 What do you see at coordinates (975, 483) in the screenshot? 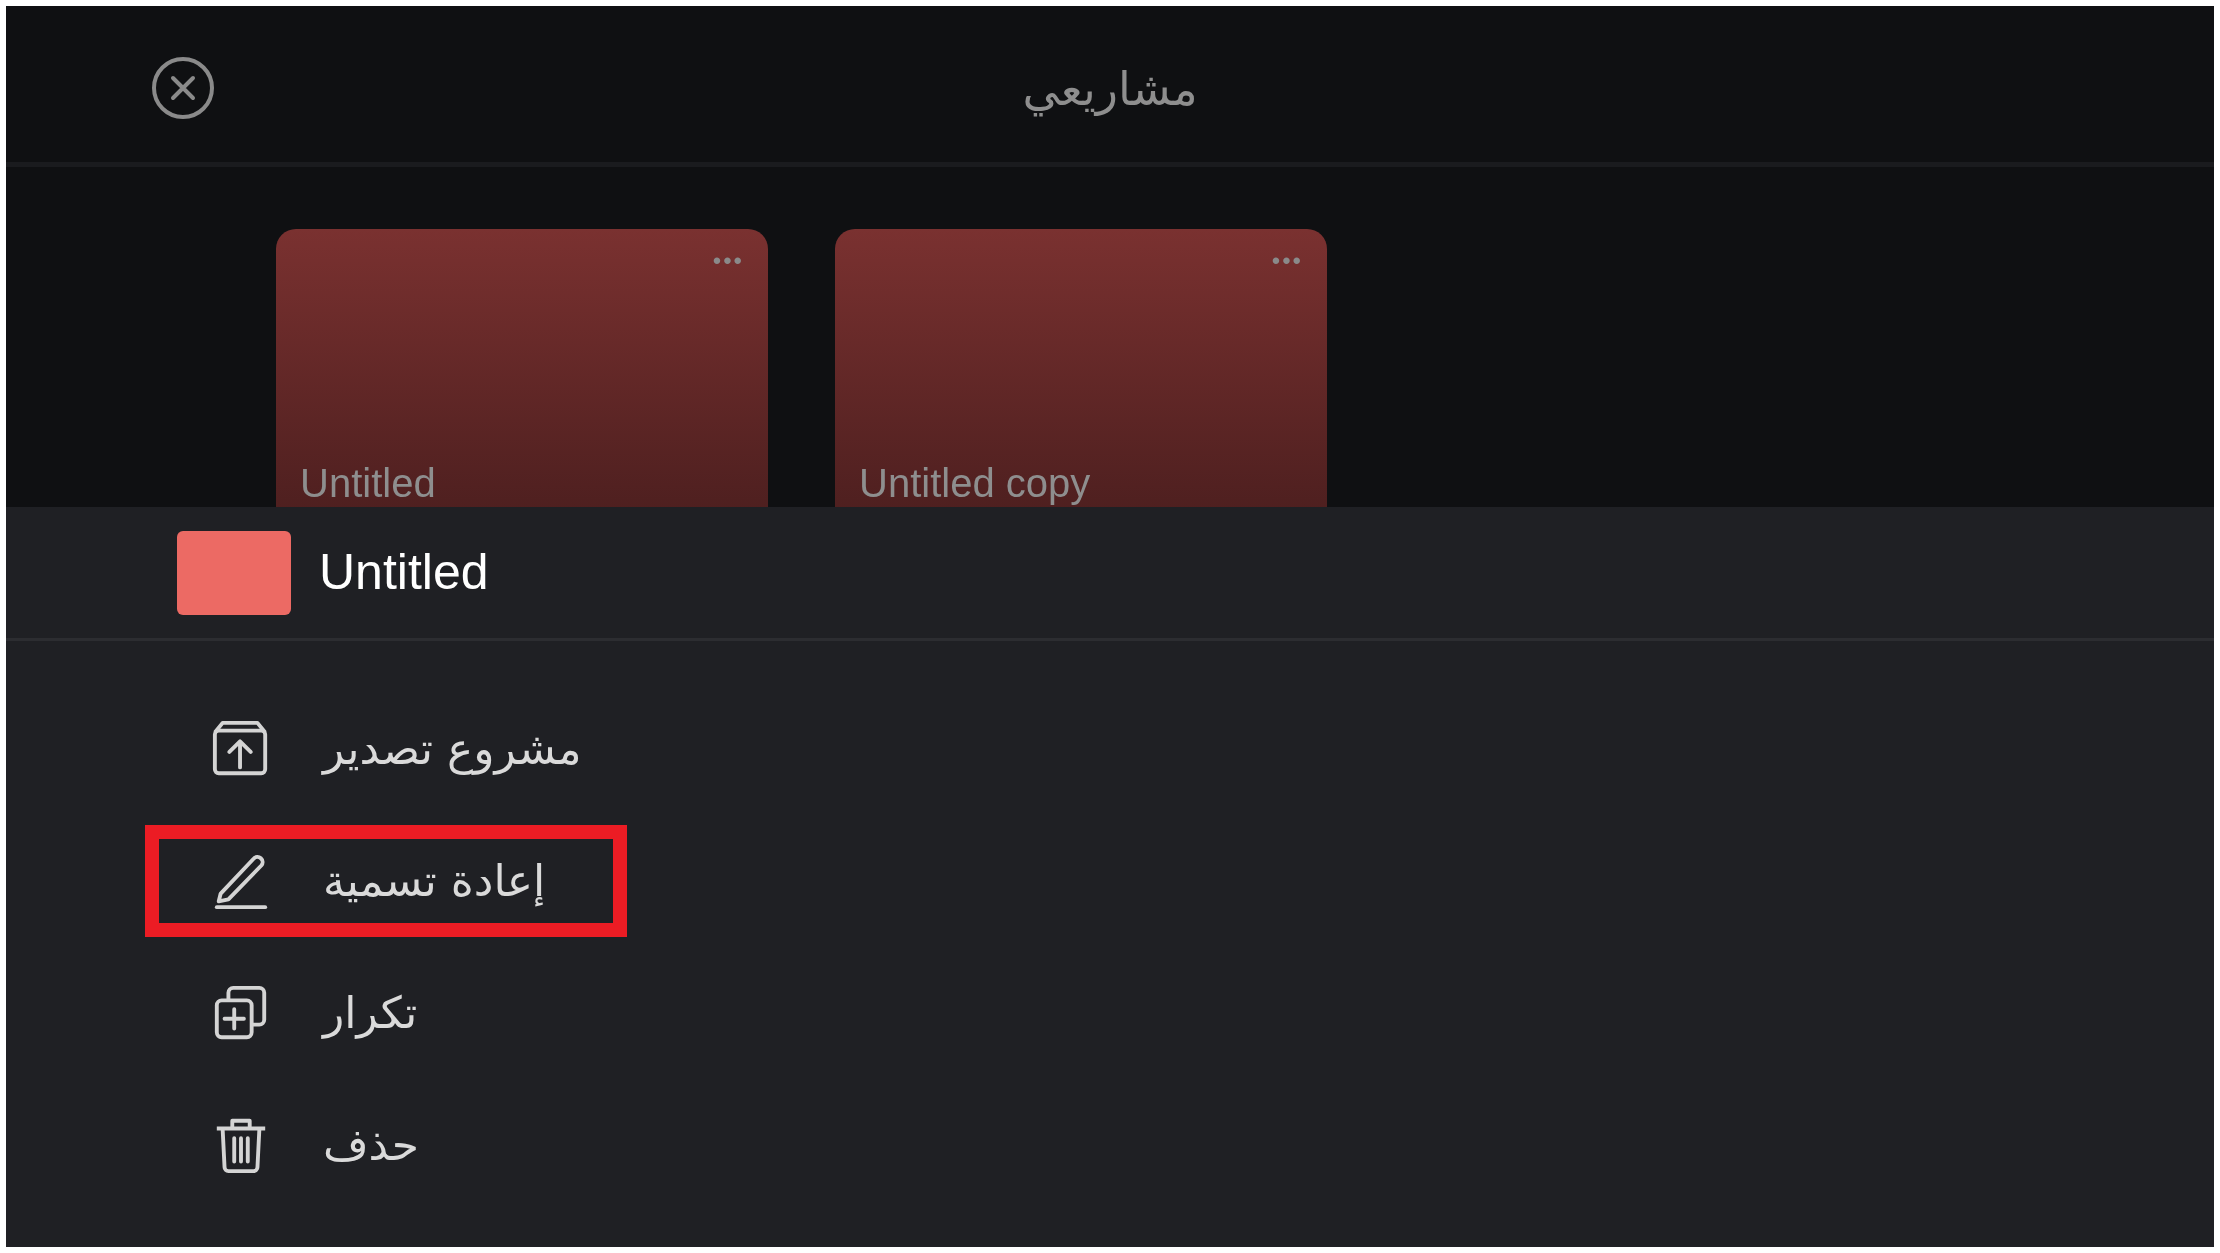
I see `project-name: Untitled copy` at bounding box center [975, 483].